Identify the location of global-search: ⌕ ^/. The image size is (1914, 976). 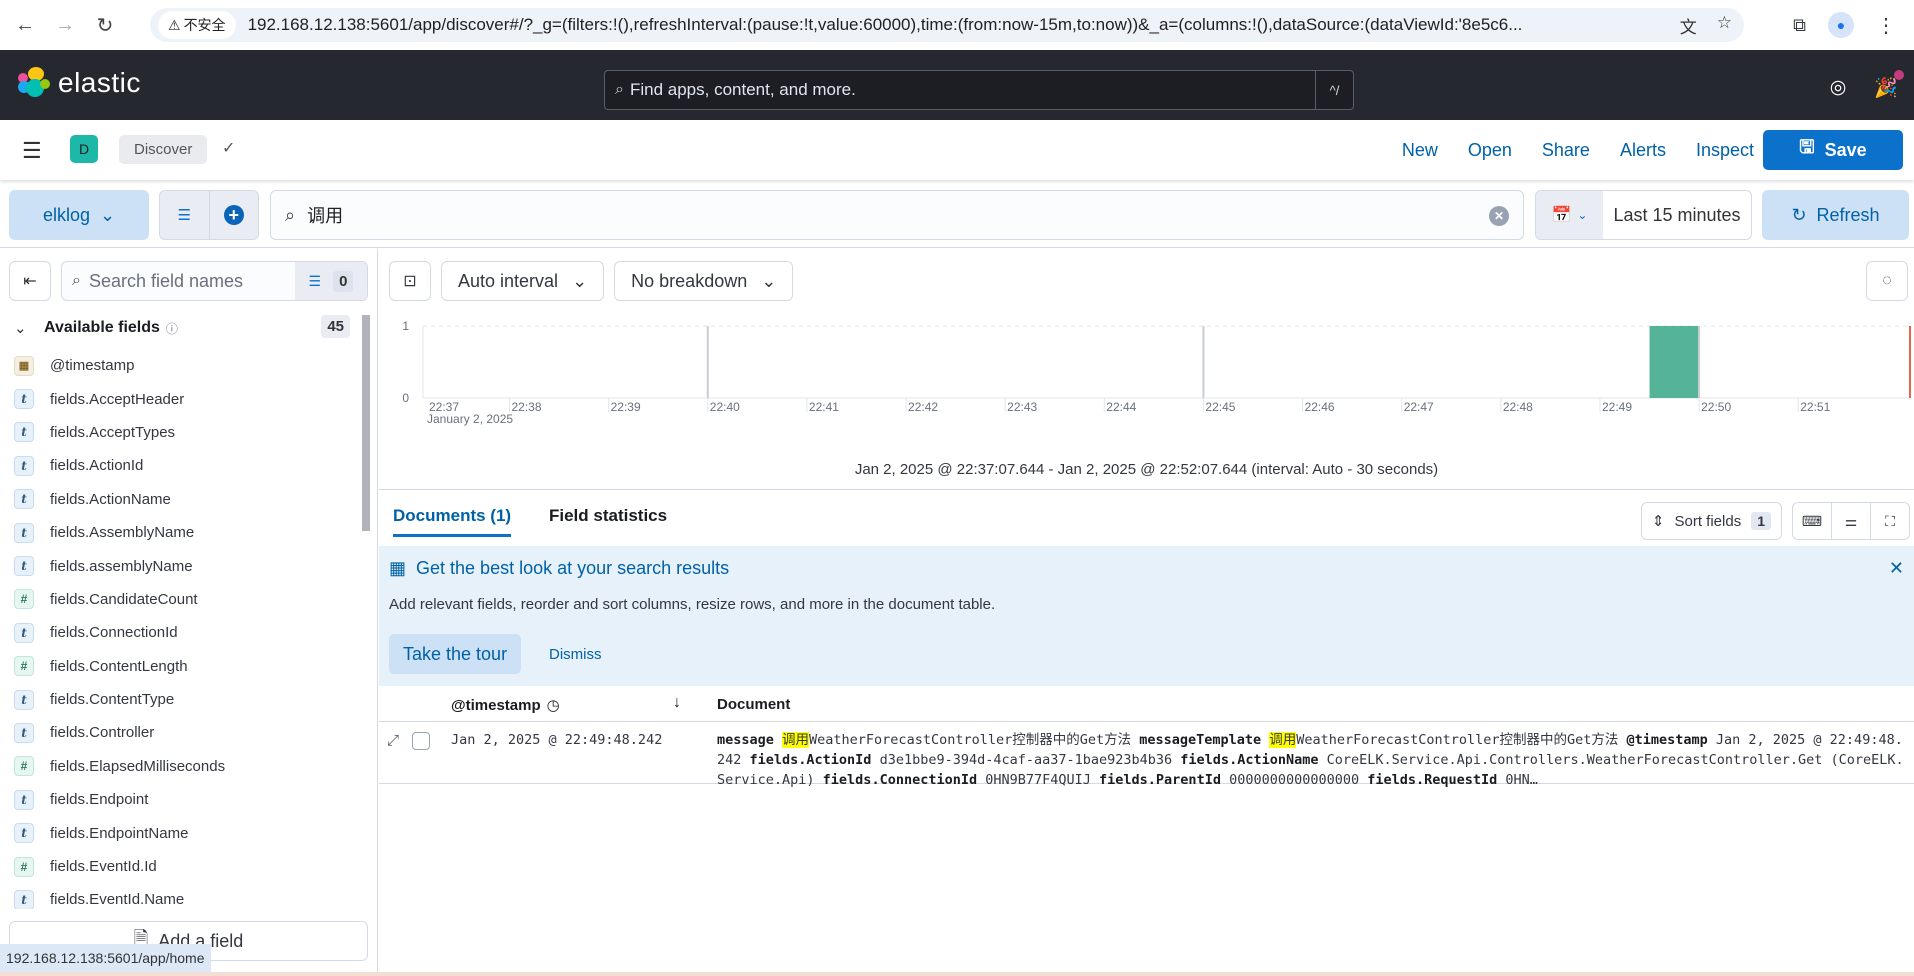
(979, 90).